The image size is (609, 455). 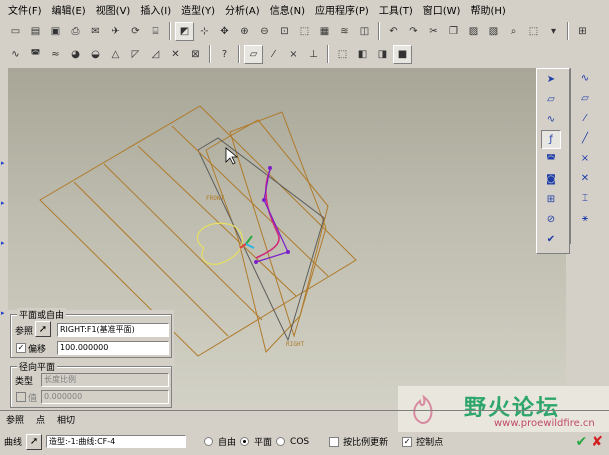 What do you see at coordinates (95, 54) in the screenshot?
I see `reflection-icon: ◒` at bounding box center [95, 54].